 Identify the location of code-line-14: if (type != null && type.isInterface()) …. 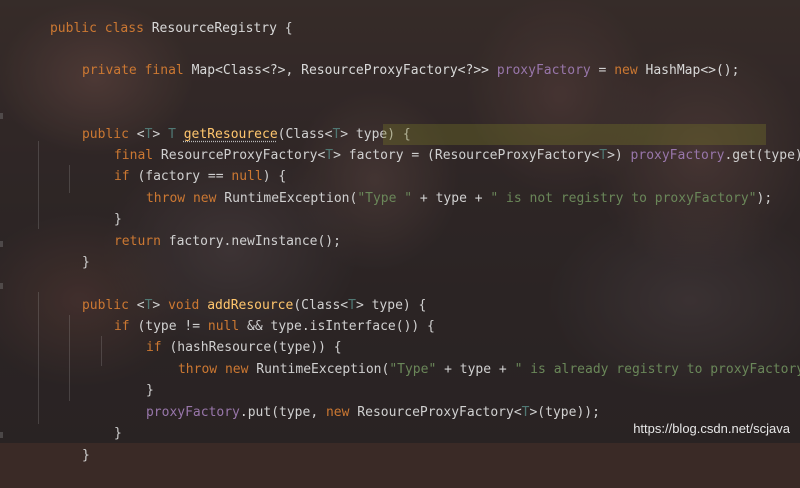
(400, 314).